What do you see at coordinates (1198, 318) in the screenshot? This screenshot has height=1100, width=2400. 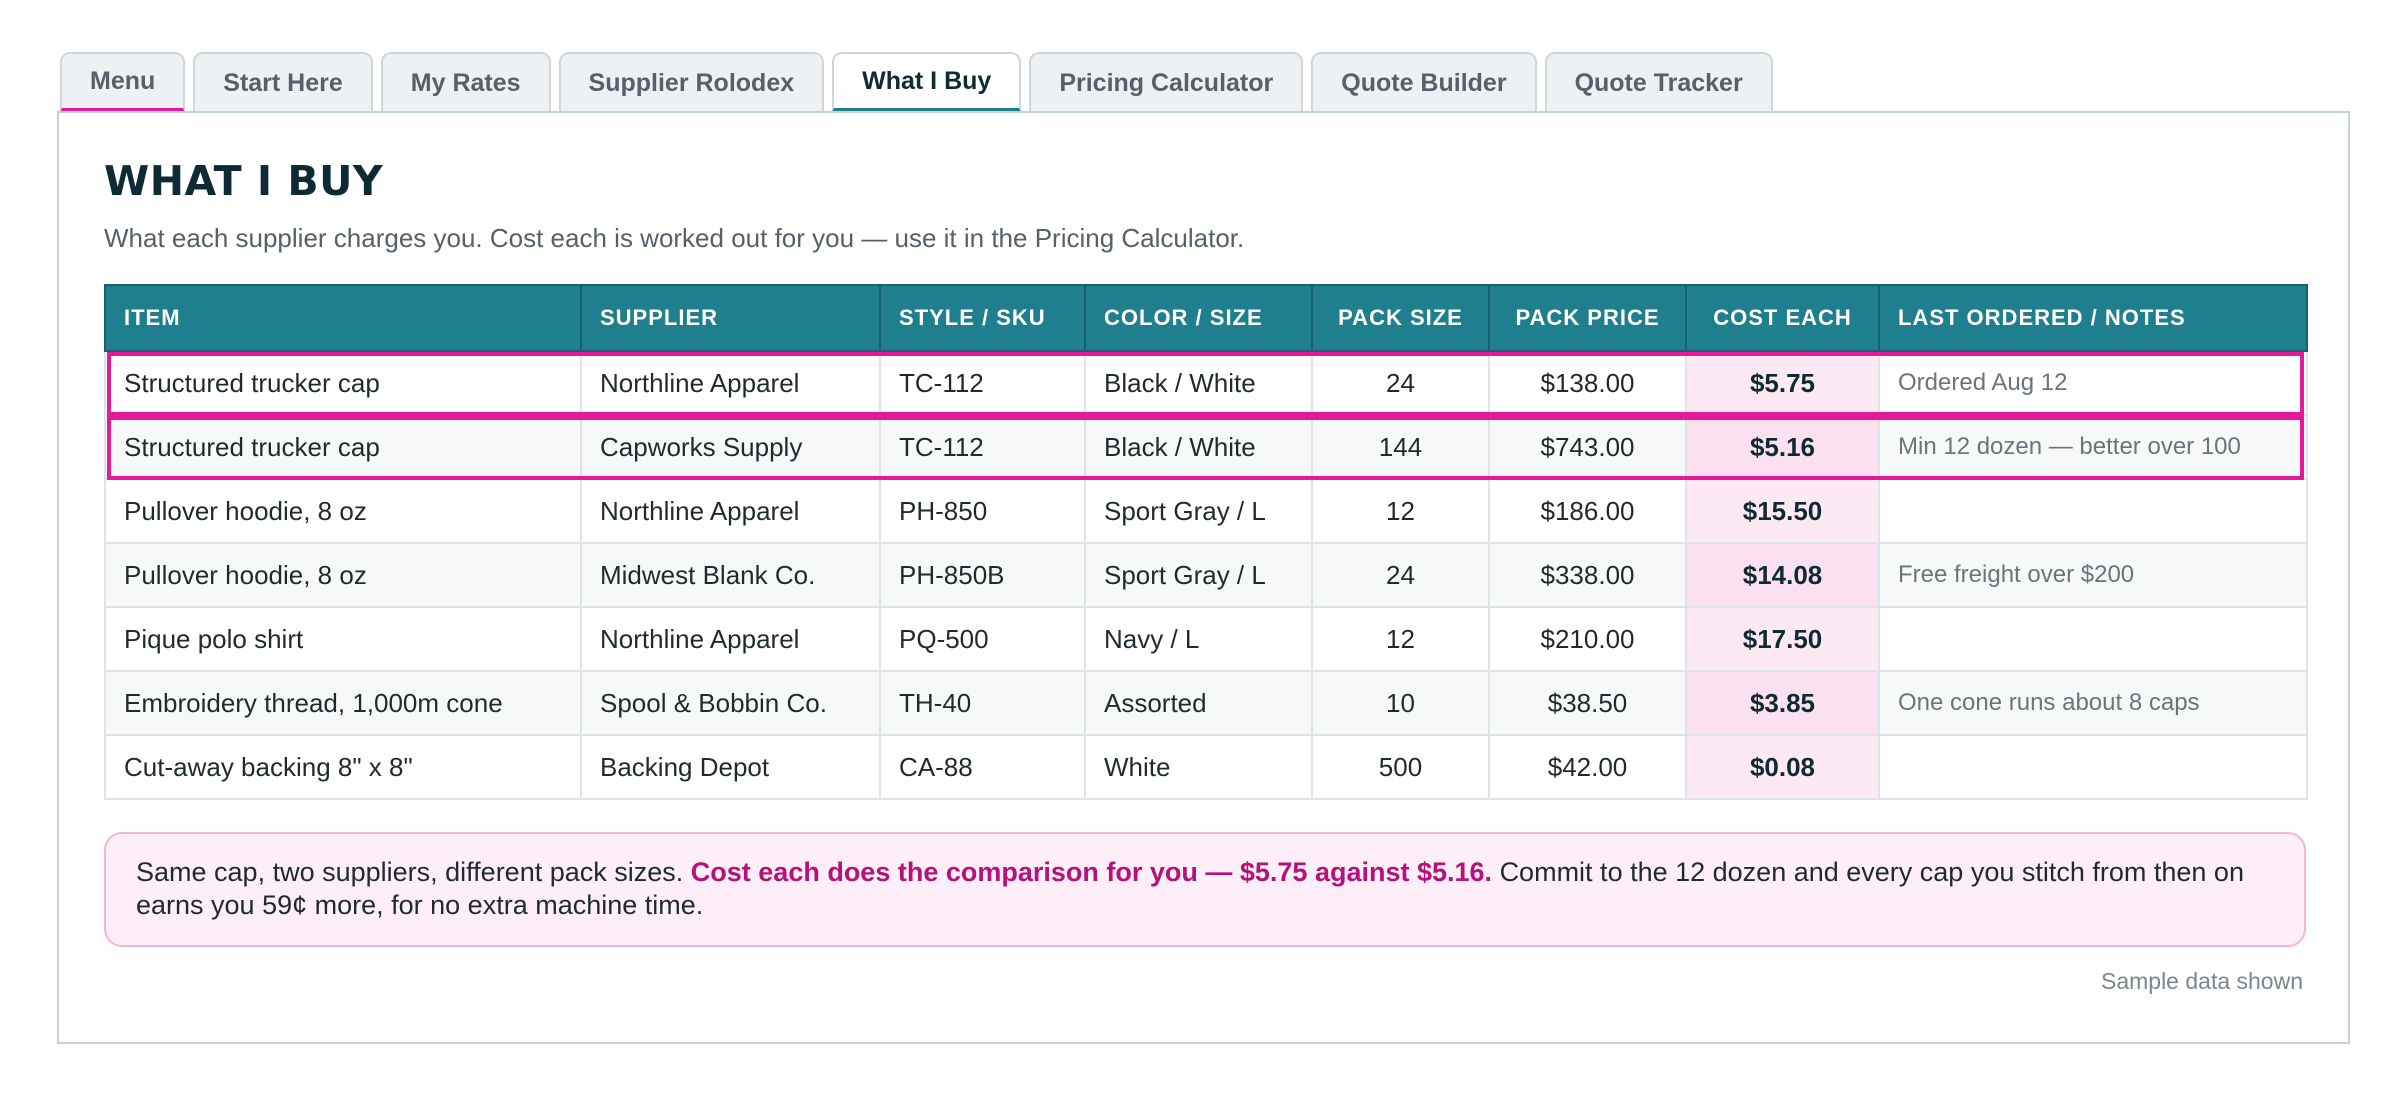 I see `column-header: COLOR / SIZE` at bounding box center [1198, 318].